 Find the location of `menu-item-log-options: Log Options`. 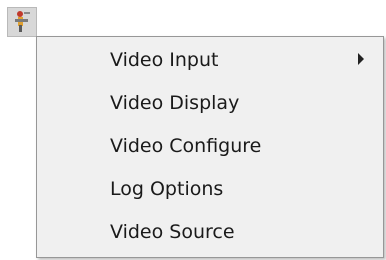

menu-item-log-options: Log Options is located at coordinates (210, 189).